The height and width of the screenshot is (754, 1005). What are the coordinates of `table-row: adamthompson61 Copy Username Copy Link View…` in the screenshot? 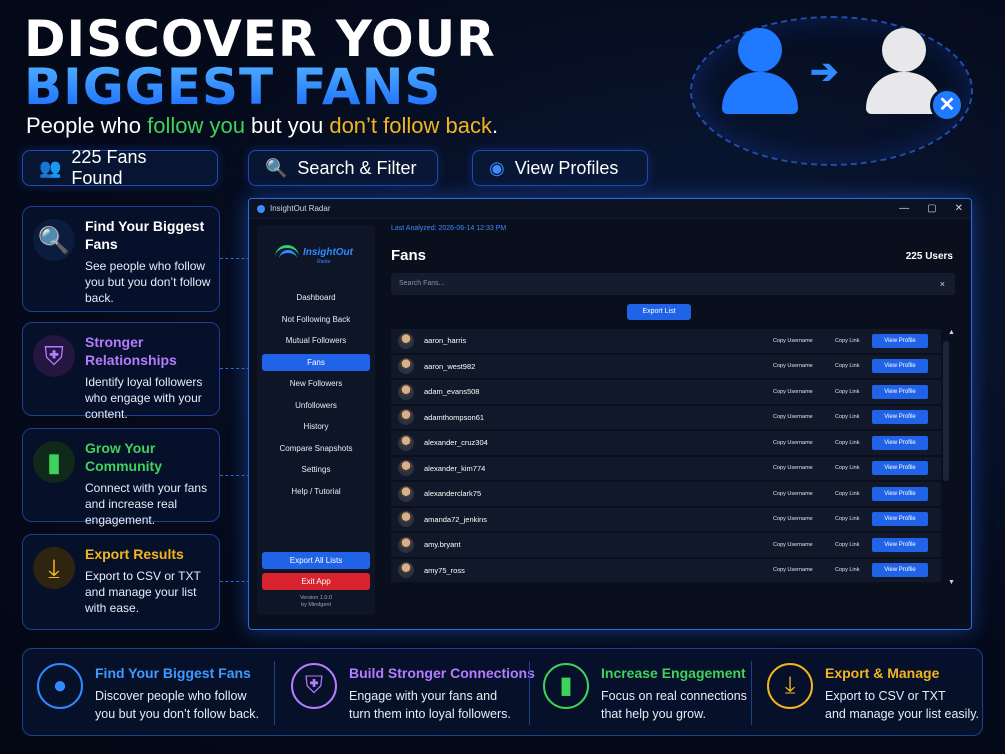 It's located at (666, 417).